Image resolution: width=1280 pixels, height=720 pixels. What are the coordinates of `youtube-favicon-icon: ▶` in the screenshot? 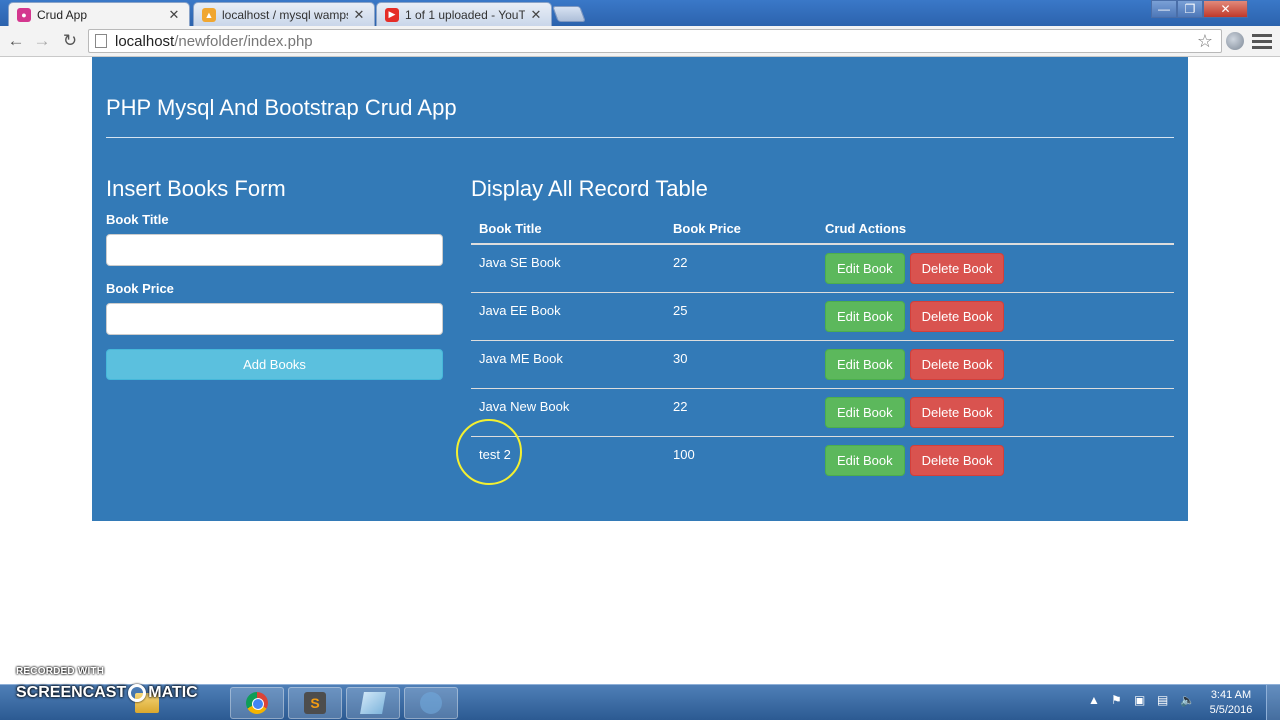 It's located at (392, 14).